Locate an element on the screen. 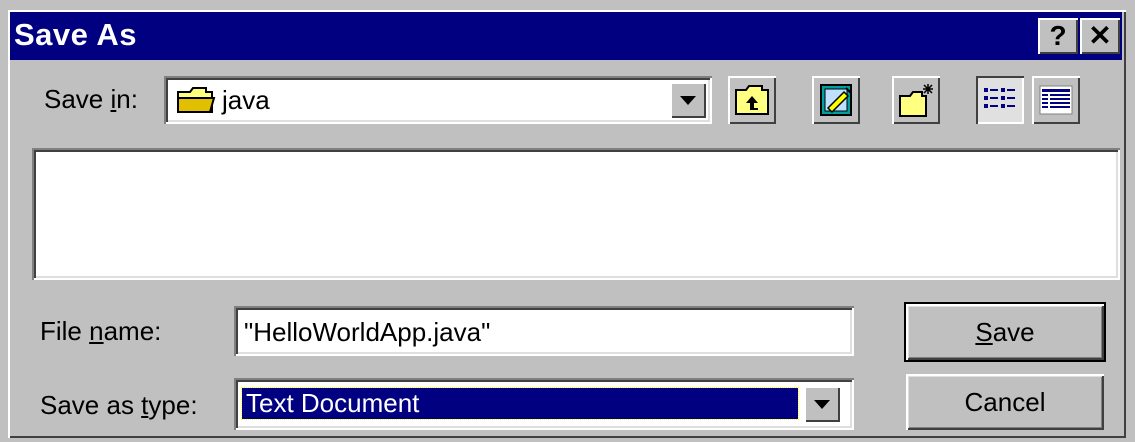 This screenshot has width=1135, height=442. desktop-button is located at coordinates (836, 100).